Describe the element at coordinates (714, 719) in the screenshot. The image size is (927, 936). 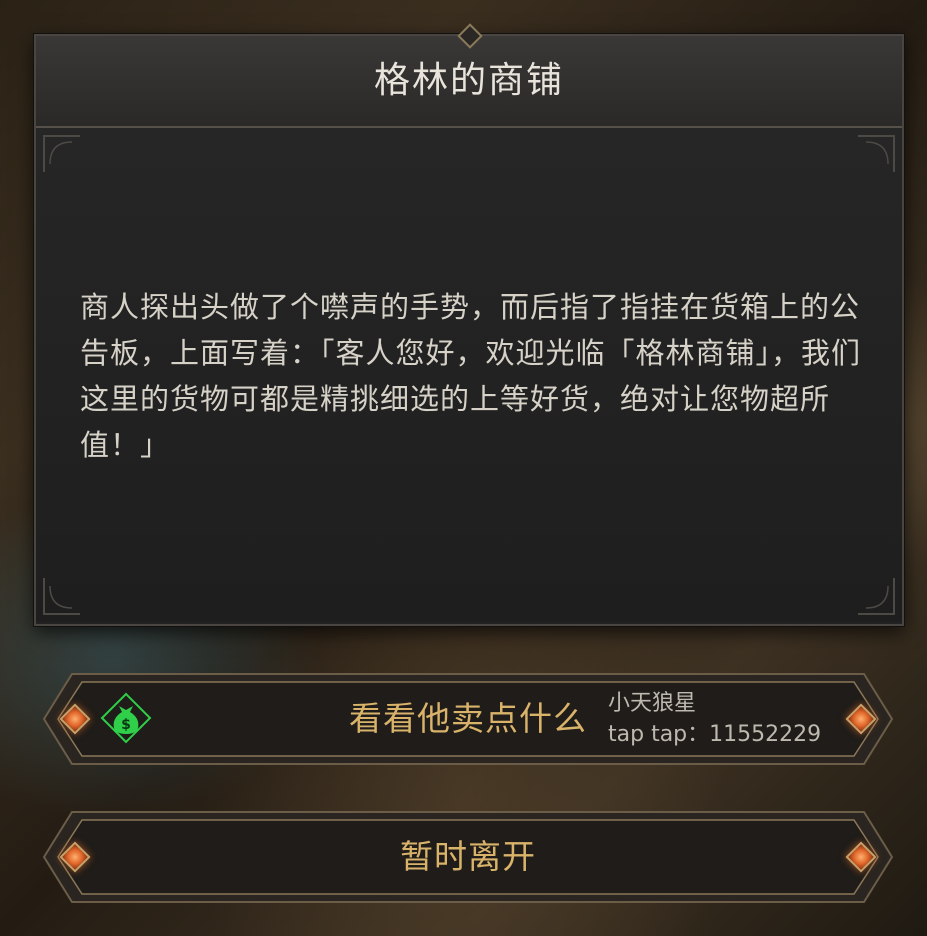
I see `watermark: 小天狼星 tap tap：11552229` at that location.